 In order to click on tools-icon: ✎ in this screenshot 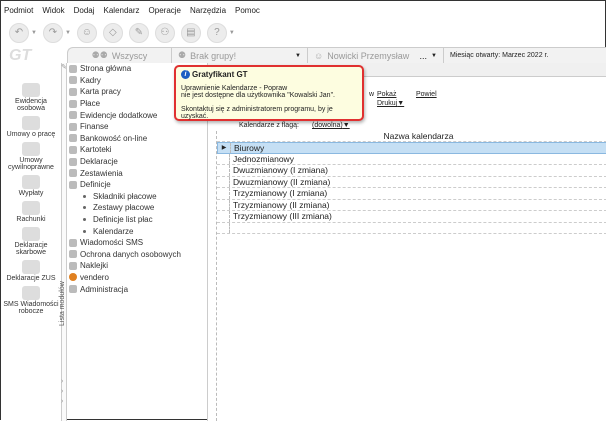, I will do `click(138, 32)`.